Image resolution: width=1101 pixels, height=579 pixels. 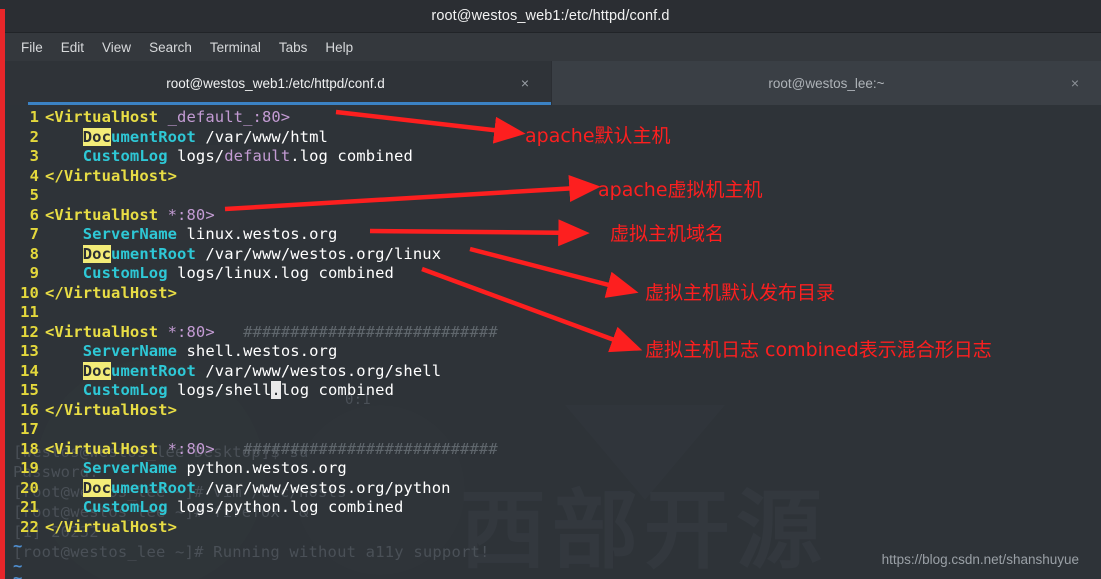 I want to click on code-line: DocumentRoot /var/www/westos.org/linux, so click(x=262, y=253).